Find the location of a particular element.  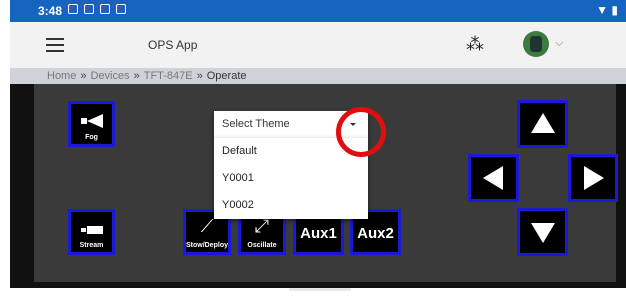

arrow-up-button is located at coordinates (542, 124).